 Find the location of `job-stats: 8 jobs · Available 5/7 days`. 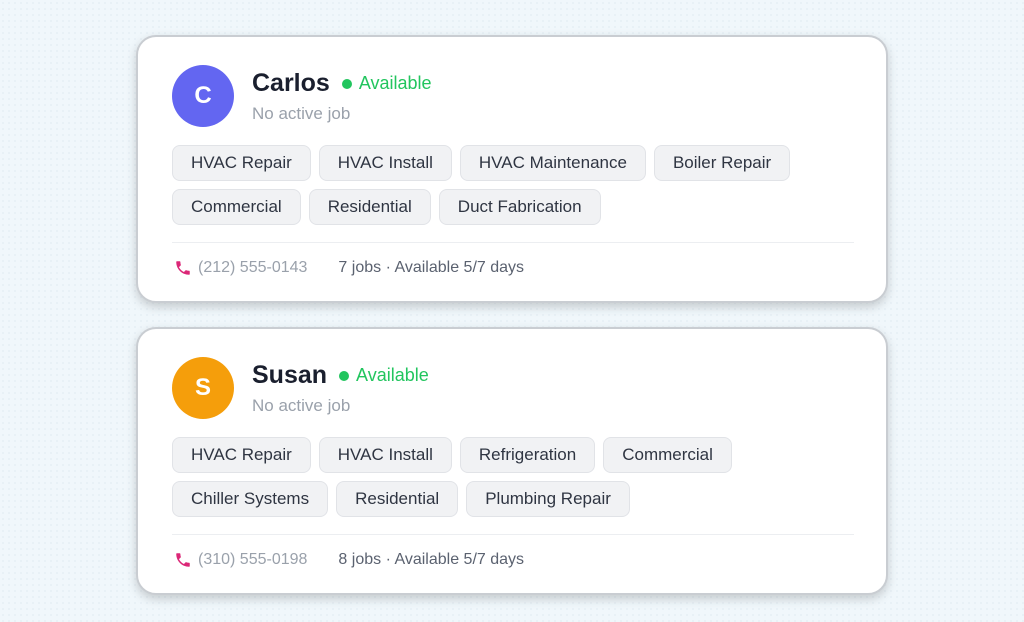

job-stats: 8 jobs · Available 5/7 days is located at coordinates (431, 559).